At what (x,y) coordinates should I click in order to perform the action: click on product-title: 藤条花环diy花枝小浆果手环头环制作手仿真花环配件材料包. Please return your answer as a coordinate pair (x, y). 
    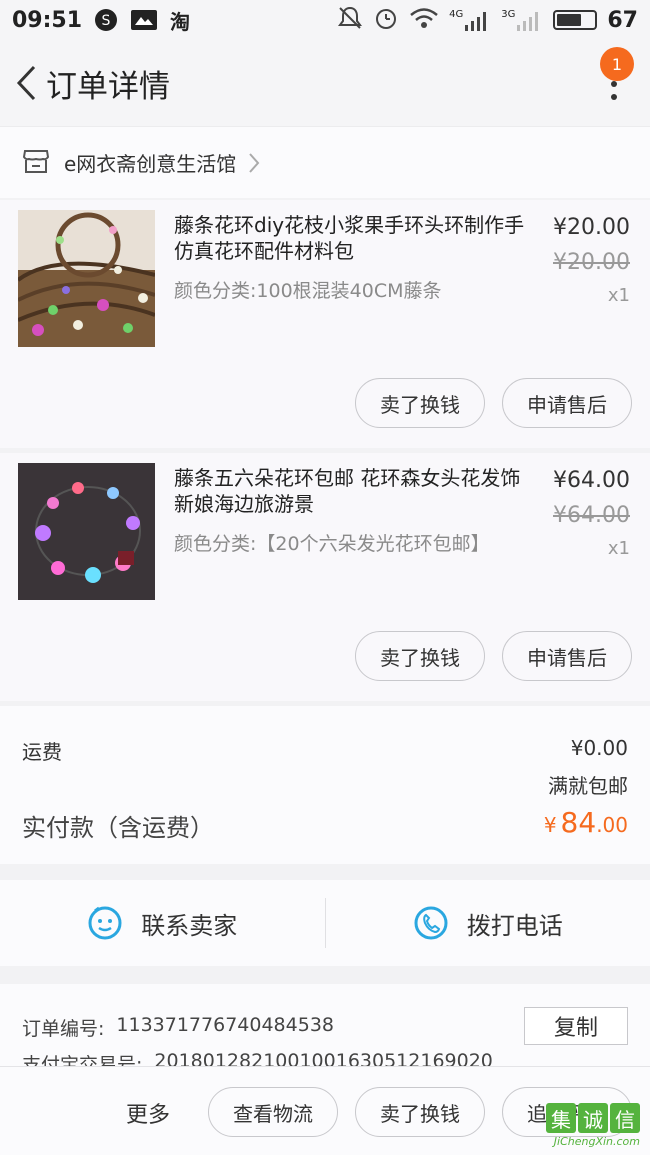
    Looking at the image, I should click on (354, 238).